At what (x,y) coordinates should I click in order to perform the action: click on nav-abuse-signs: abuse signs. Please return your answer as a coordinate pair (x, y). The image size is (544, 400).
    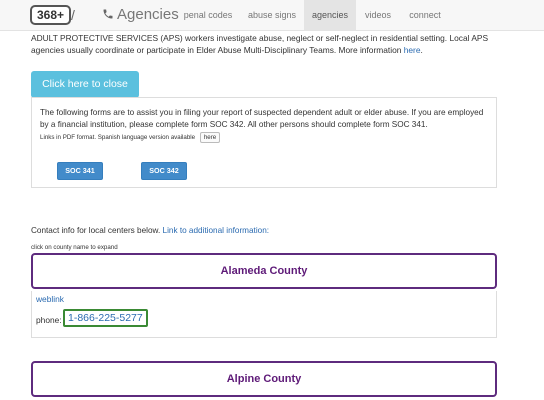
    Looking at the image, I should click on (272, 15).